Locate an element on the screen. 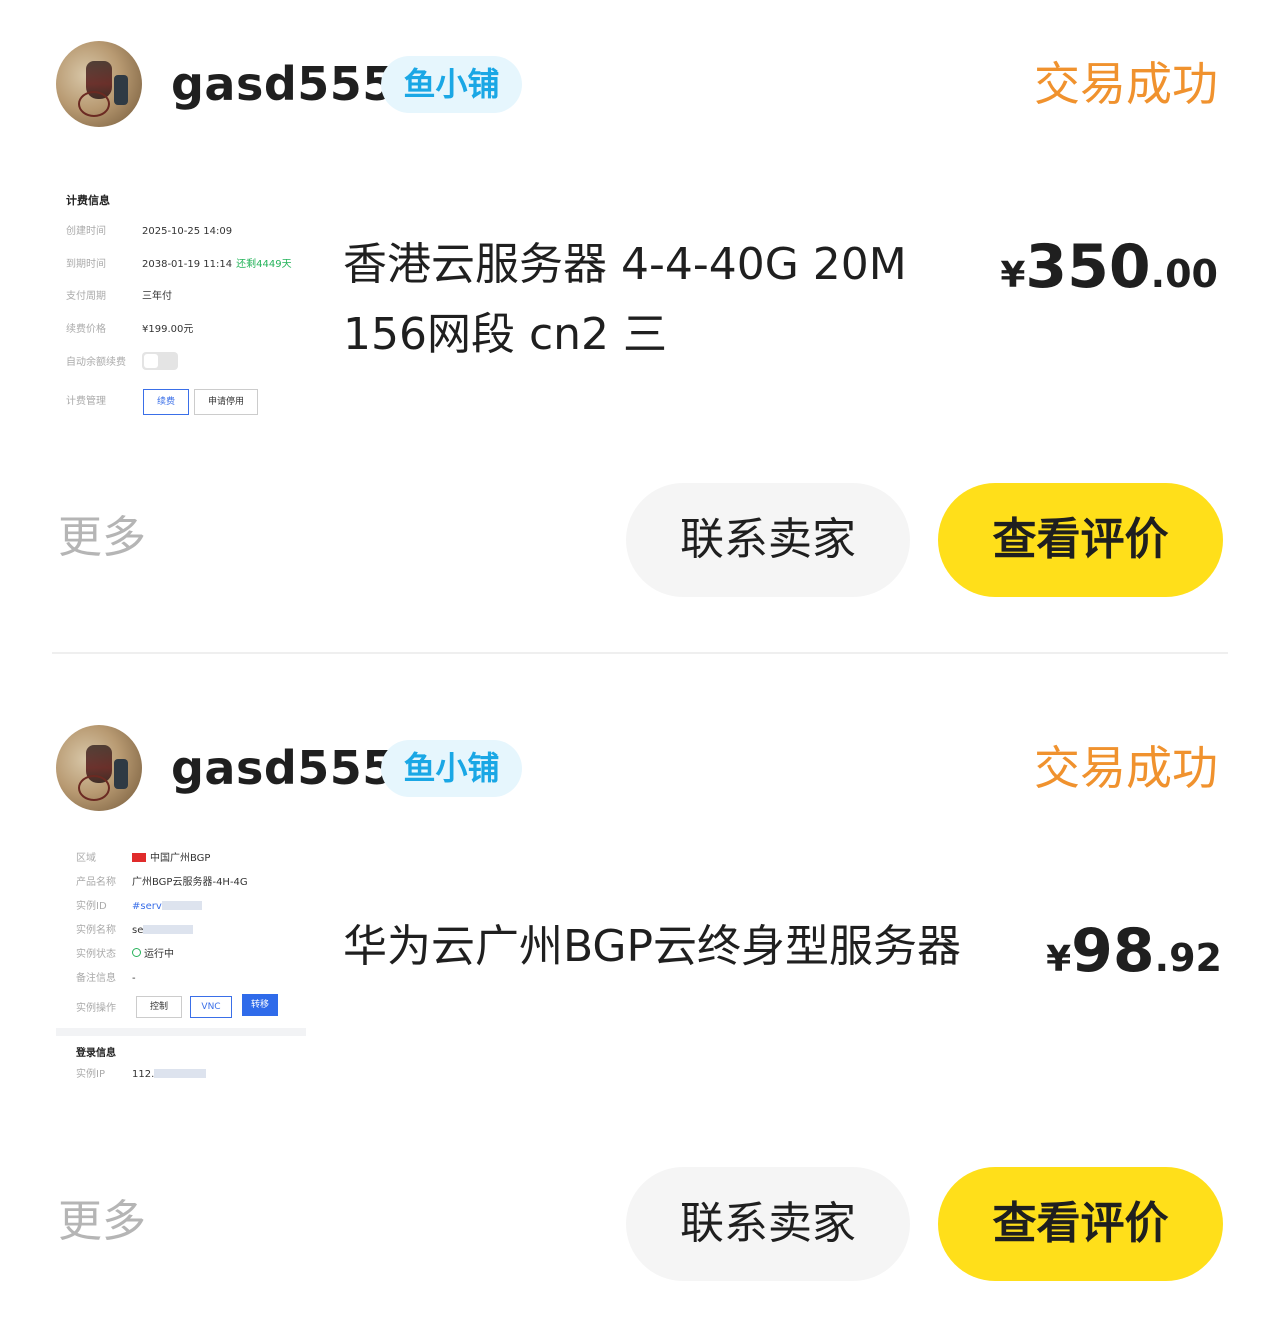  thumb-row-value: #serv is located at coordinates (167, 907).